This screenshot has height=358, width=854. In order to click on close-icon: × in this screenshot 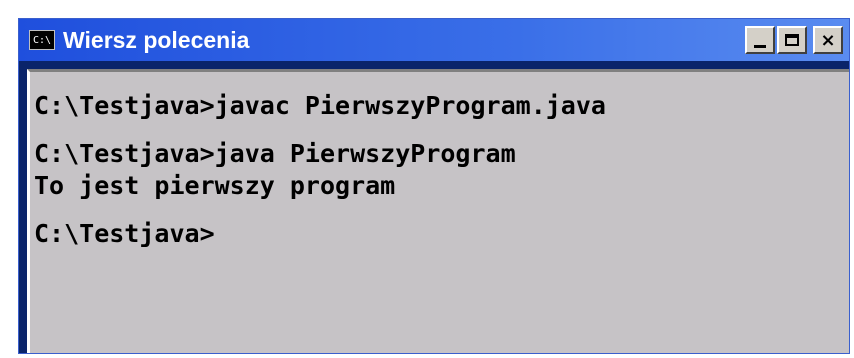, I will do `click(828, 40)`.